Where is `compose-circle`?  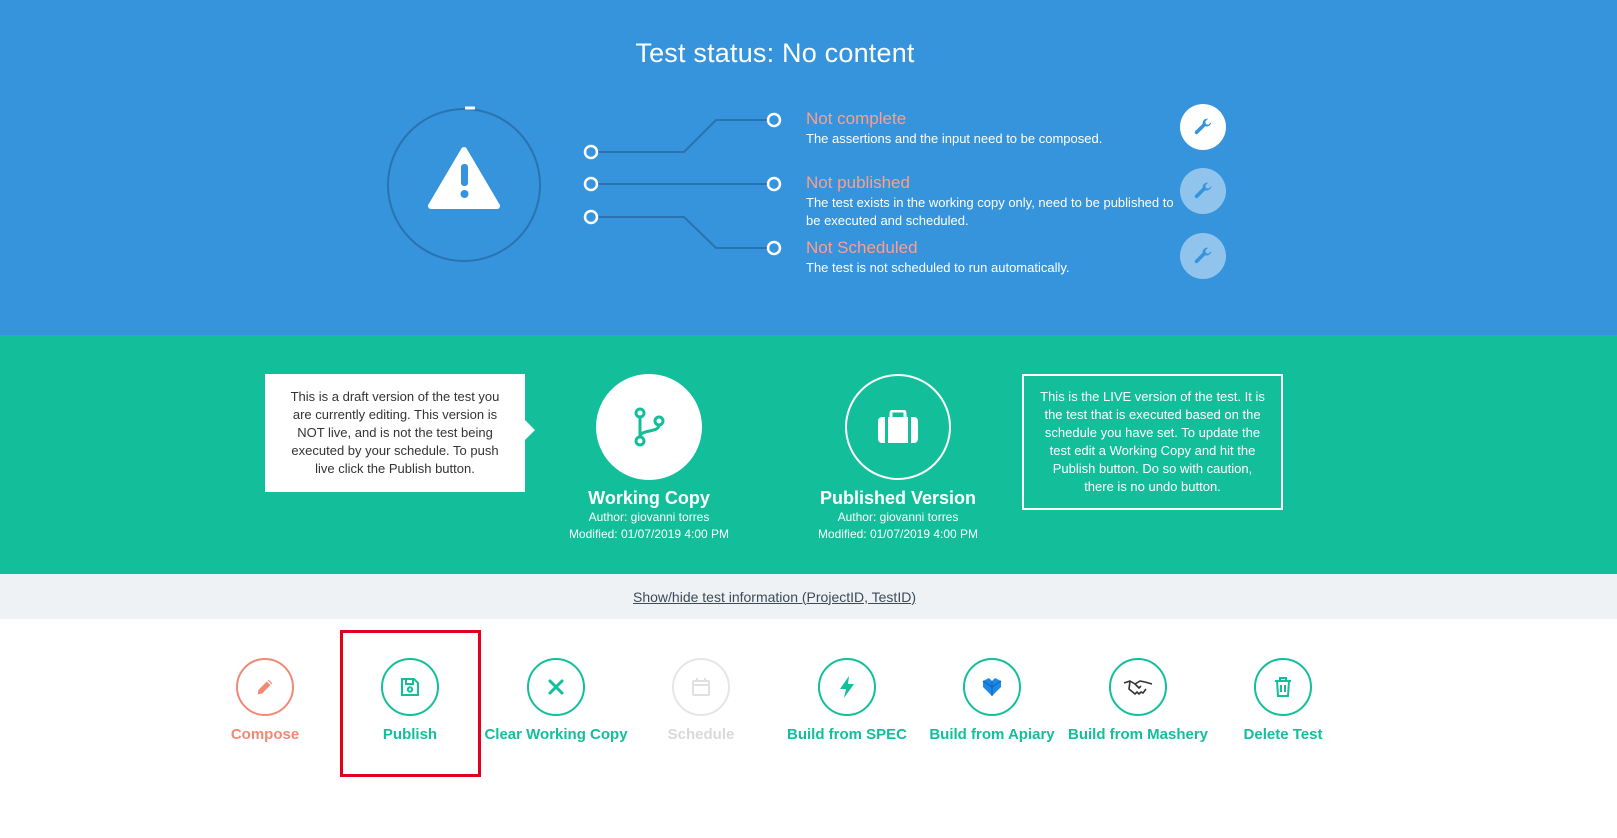 compose-circle is located at coordinates (265, 687).